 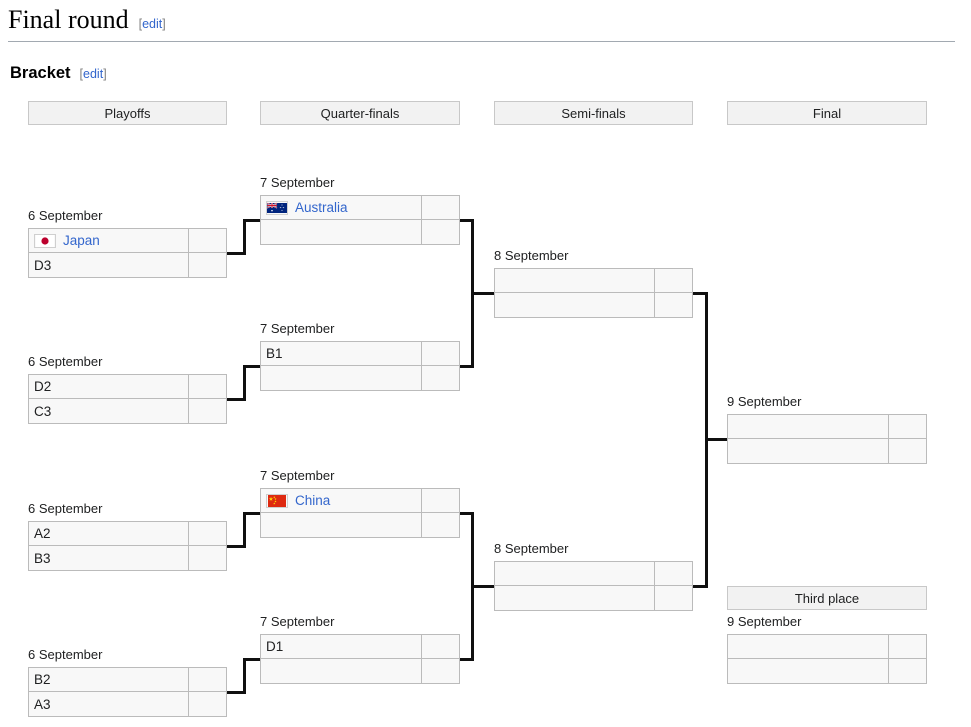 What do you see at coordinates (277, 207) in the screenshot?
I see `australia-flag` at bounding box center [277, 207].